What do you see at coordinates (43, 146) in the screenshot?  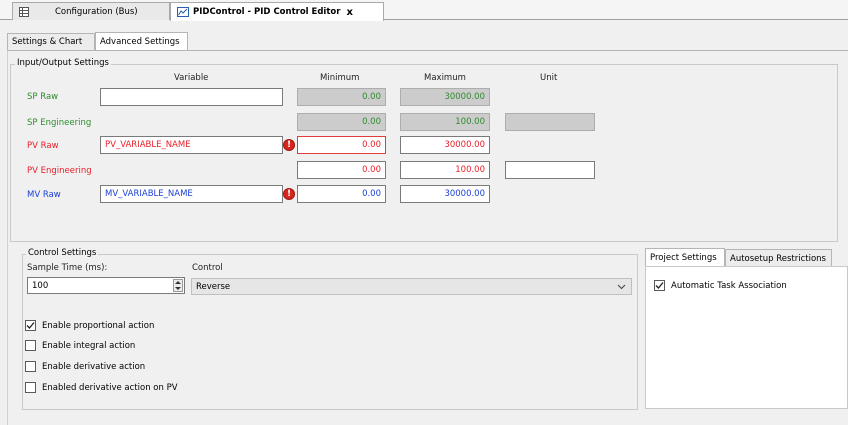 I see `pv-raw-label: PV Raw` at bounding box center [43, 146].